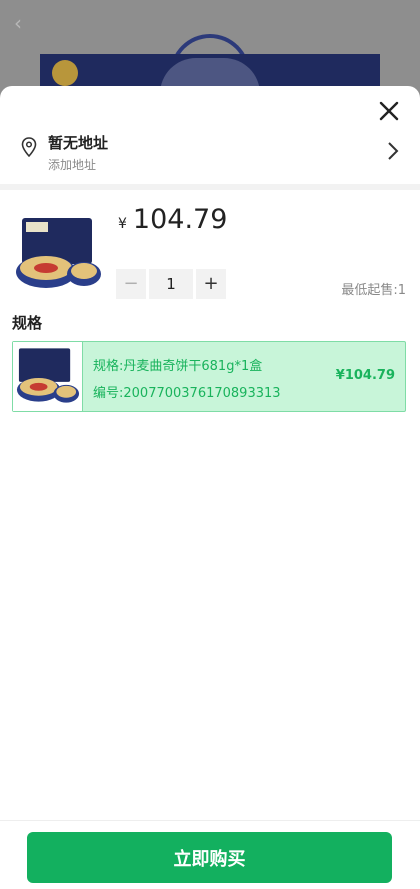  I want to click on close-icon, so click(389, 111).